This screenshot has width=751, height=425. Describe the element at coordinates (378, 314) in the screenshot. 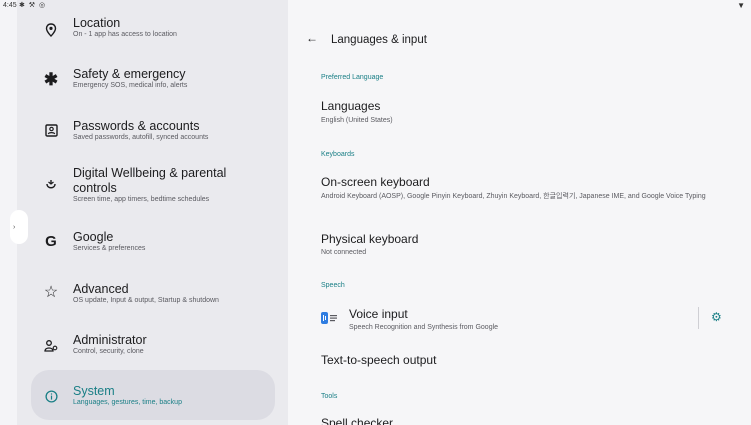

I see `voice-input-title: Voice input` at that location.